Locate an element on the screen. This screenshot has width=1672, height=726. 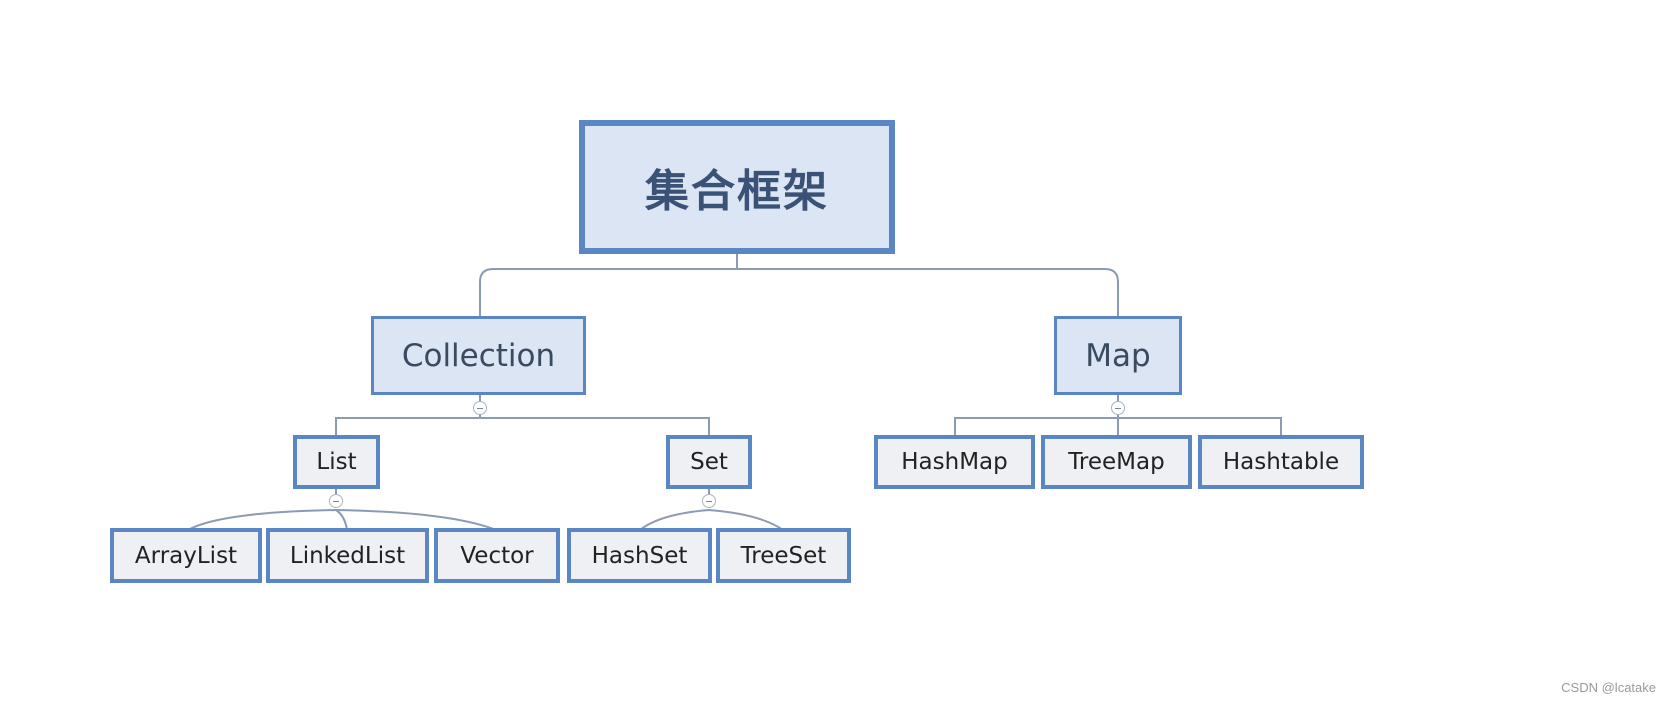
node-hashset-label: HashSet is located at coordinates (639, 555).